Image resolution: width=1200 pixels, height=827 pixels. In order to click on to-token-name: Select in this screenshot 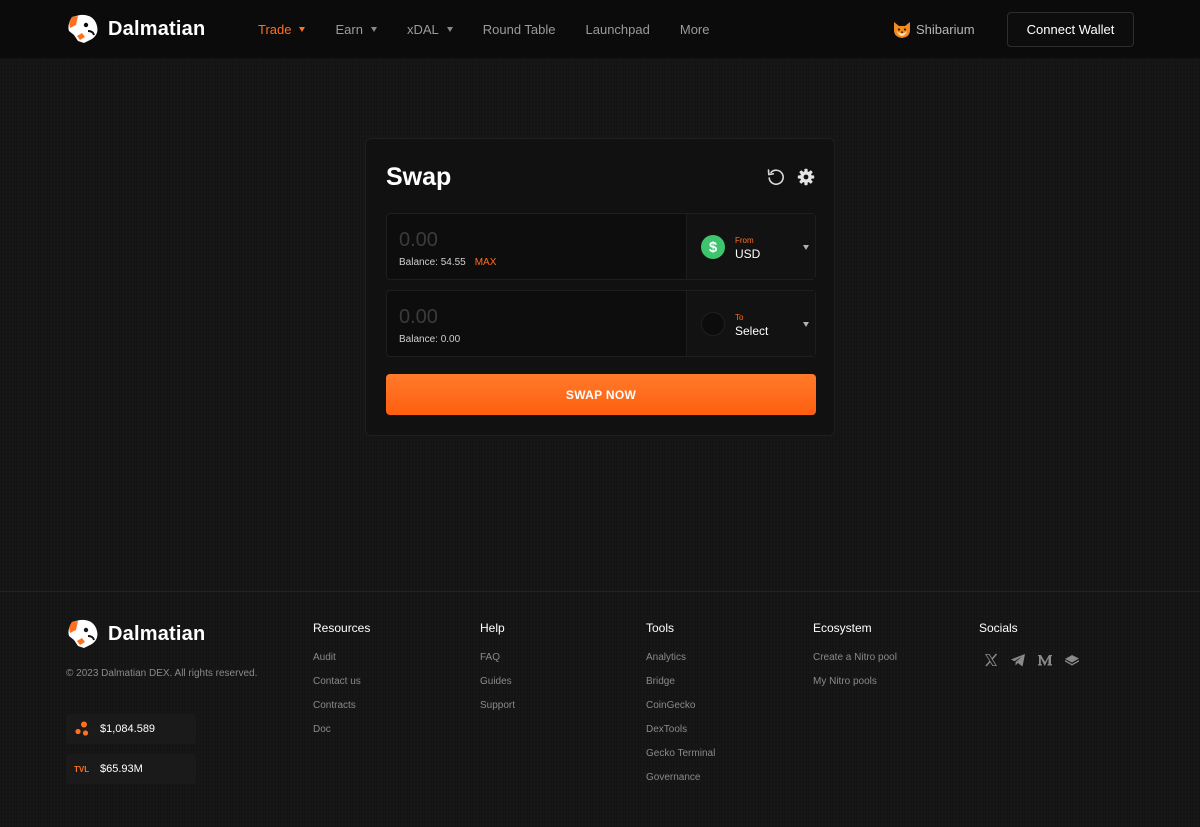, I will do `click(752, 331)`.